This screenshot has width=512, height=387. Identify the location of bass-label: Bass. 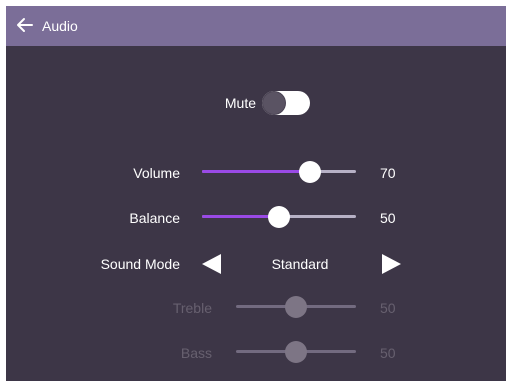
(196, 353).